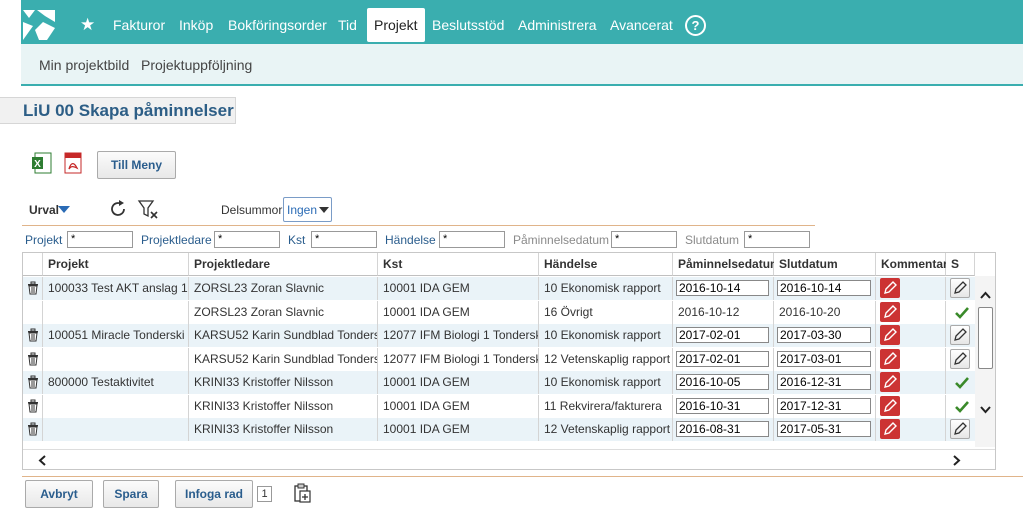 The height and width of the screenshot is (519, 1023). Describe the element at coordinates (277, 25) in the screenshot. I see `nav-bokforingsorder: Bokföringsorder` at that location.